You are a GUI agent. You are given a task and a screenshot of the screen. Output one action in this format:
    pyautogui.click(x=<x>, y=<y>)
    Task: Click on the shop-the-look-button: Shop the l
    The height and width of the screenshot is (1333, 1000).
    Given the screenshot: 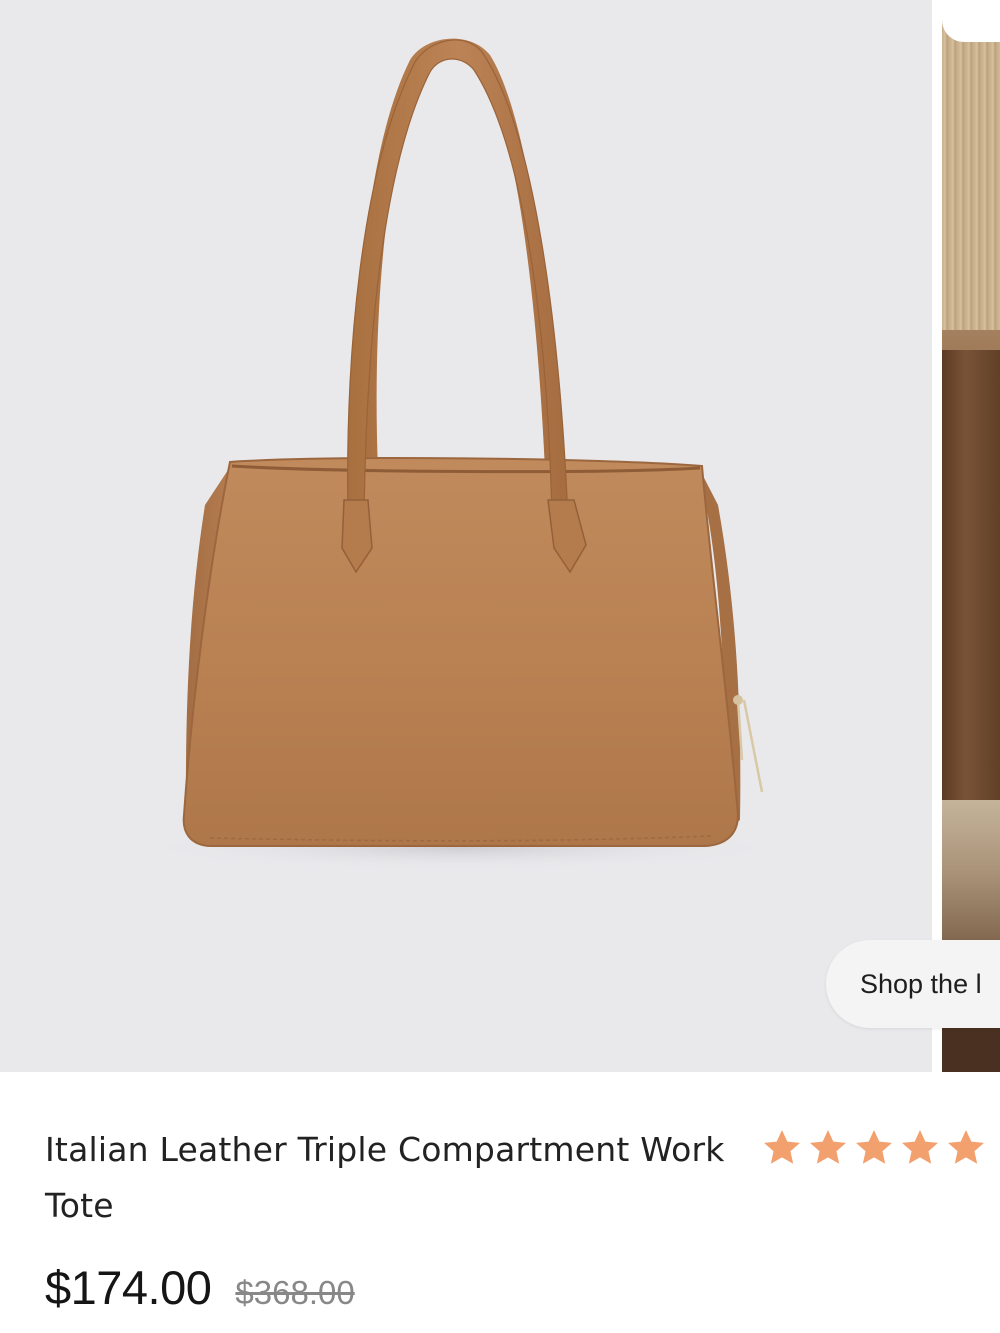 What is the action you would take?
    pyautogui.click(x=913, y=984)
    